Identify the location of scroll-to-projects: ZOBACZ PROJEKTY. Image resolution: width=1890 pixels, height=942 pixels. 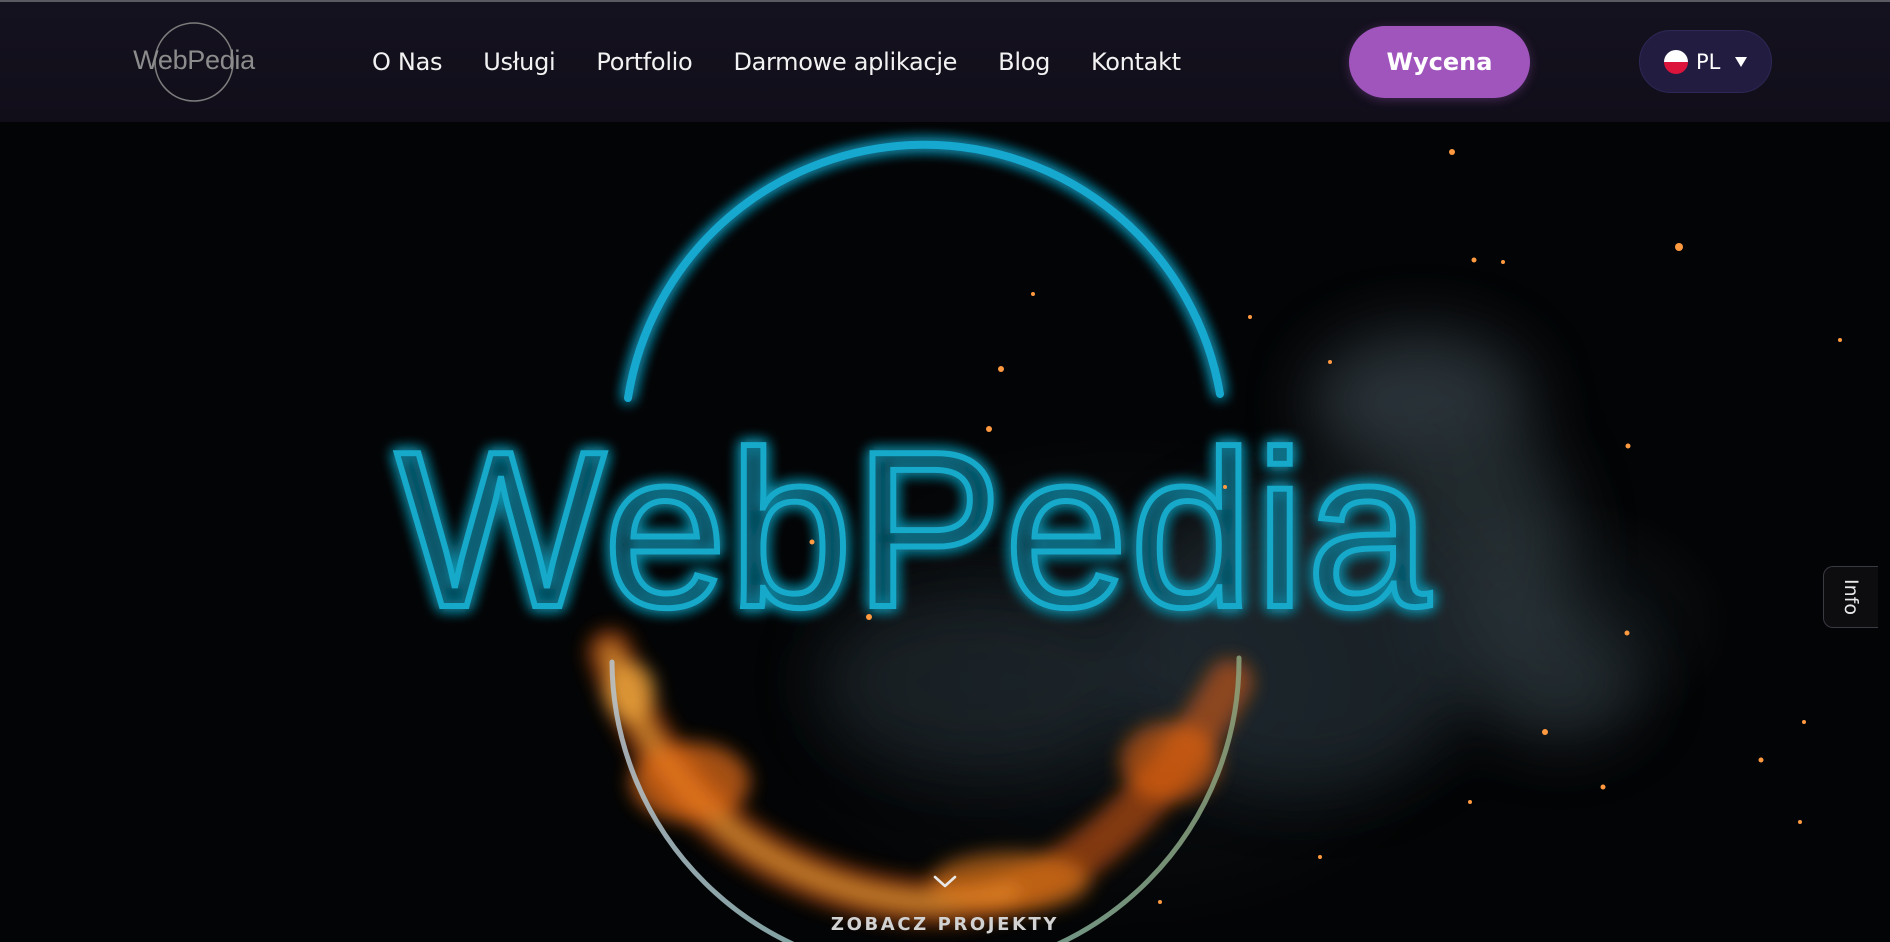
(945, 906).